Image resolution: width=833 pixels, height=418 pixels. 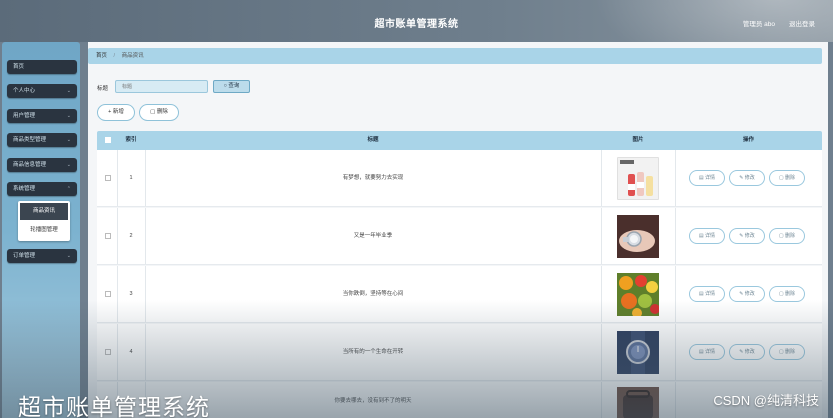 What do you see at coordinates (373, 178) in the screenshot?
I see `row-title: 有梦想，就要努力去实现` at bounding box center [373, 178].